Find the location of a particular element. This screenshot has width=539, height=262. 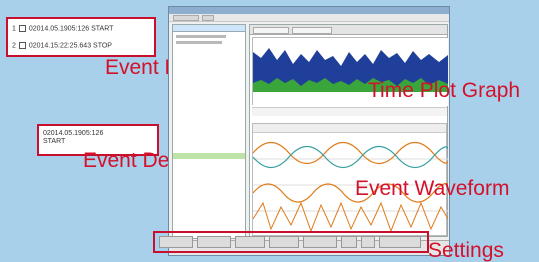

title-bar is located at coordinates (309, 10).